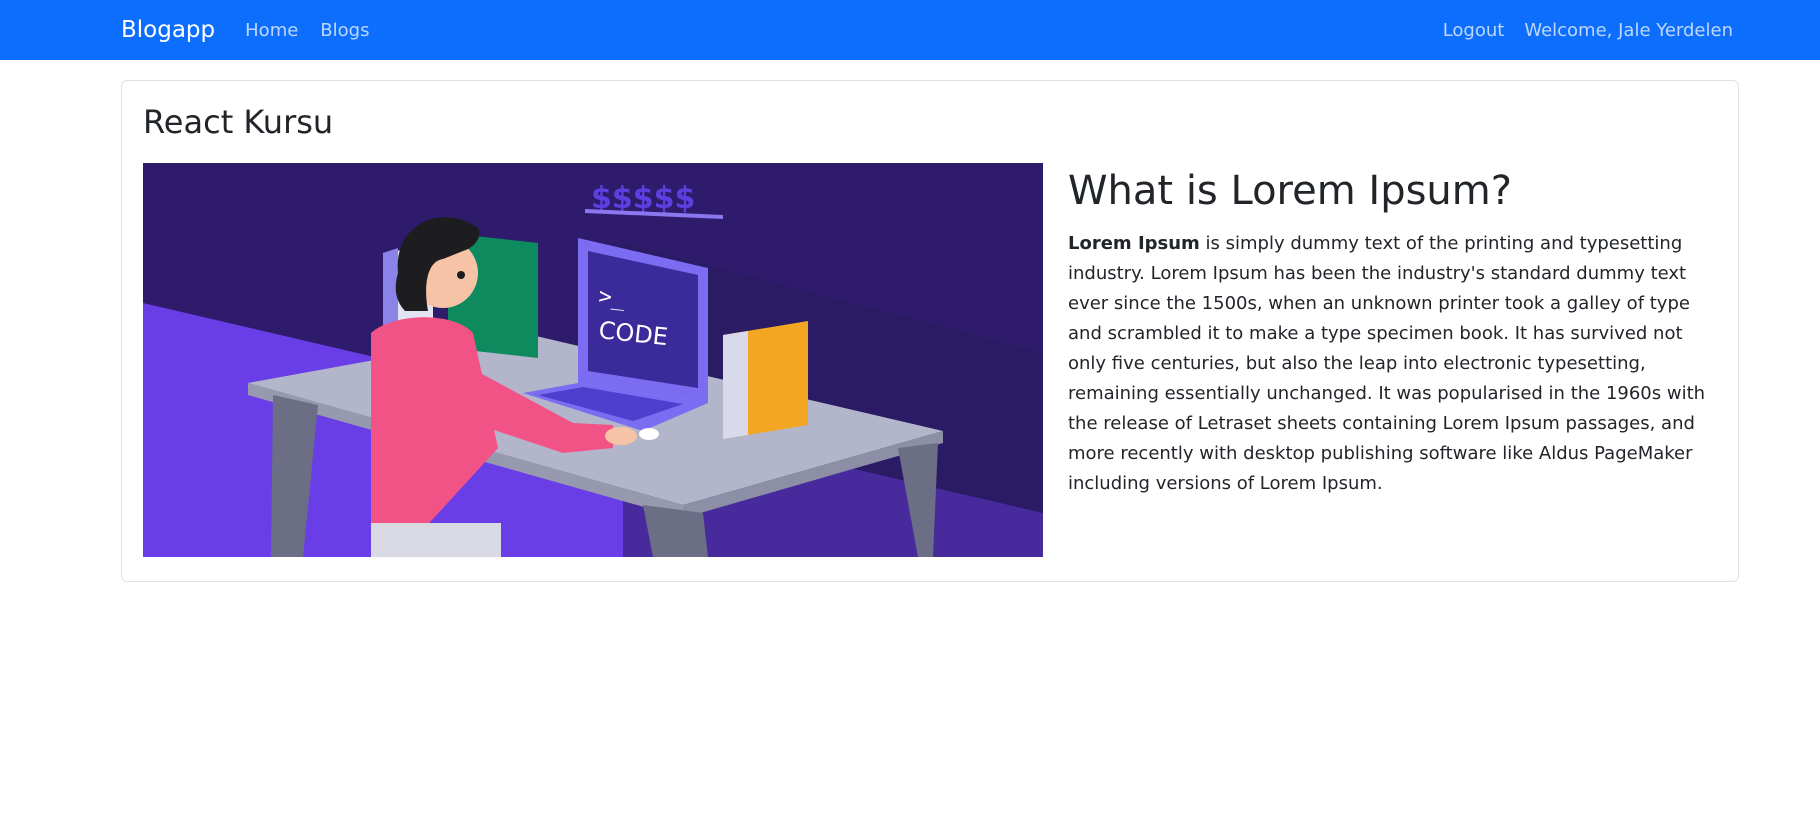 This screenshot has height=822, width=1820. What do you see at coordinates (168, 30) in the screenshot?
I see `brand-link: Blogapp` at bounding box center [168, 30].